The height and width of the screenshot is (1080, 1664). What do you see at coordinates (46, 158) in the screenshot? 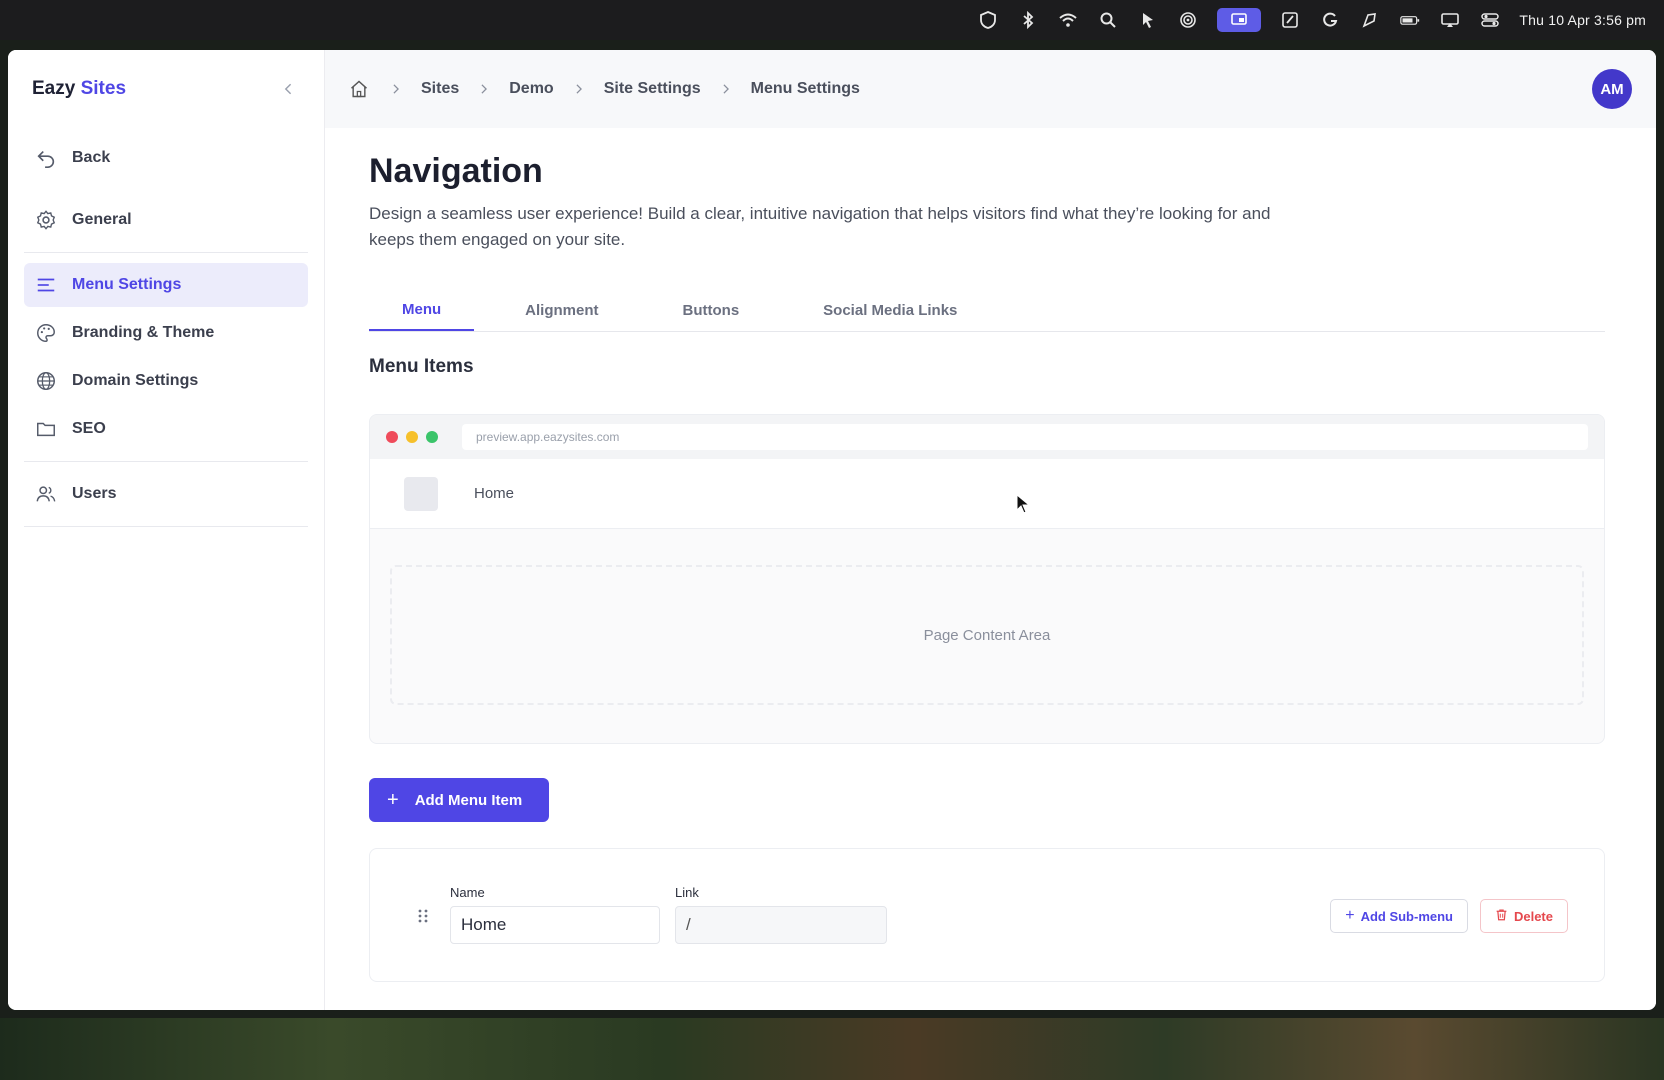
I see `back-arrow-icon` at bounding box center [46, 158].